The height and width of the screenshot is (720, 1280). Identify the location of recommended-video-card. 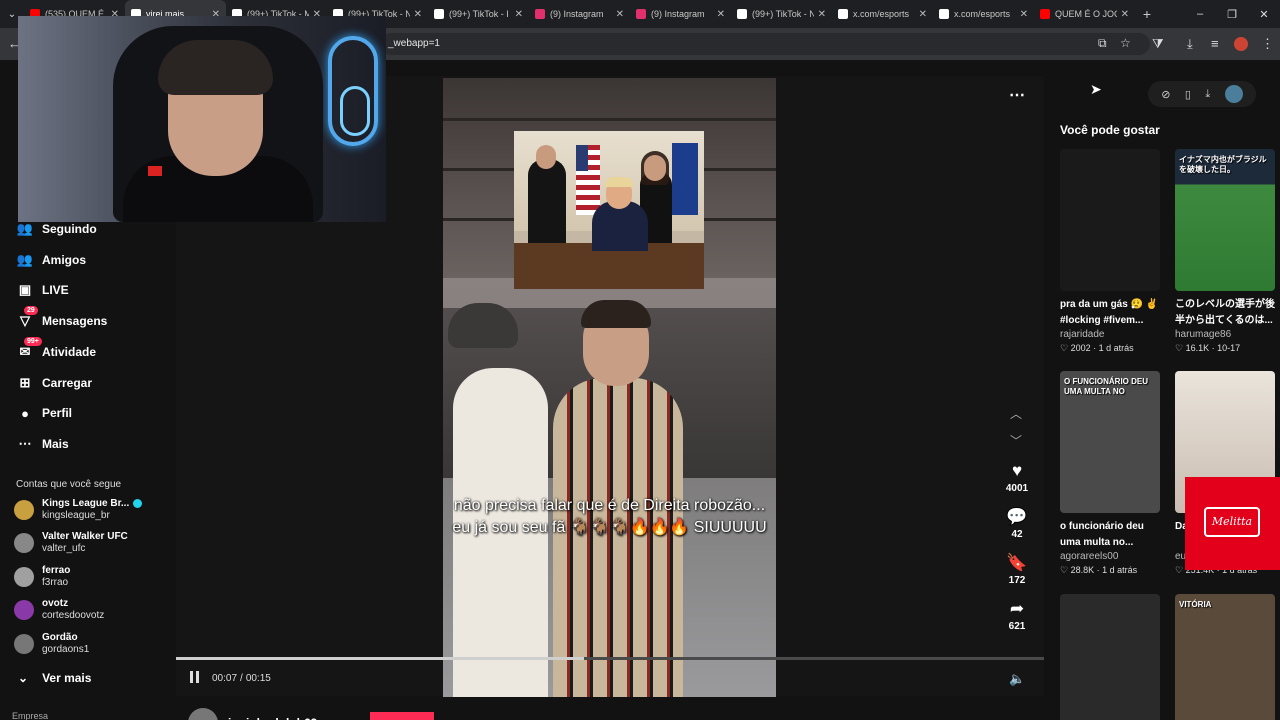
(1110, 657).